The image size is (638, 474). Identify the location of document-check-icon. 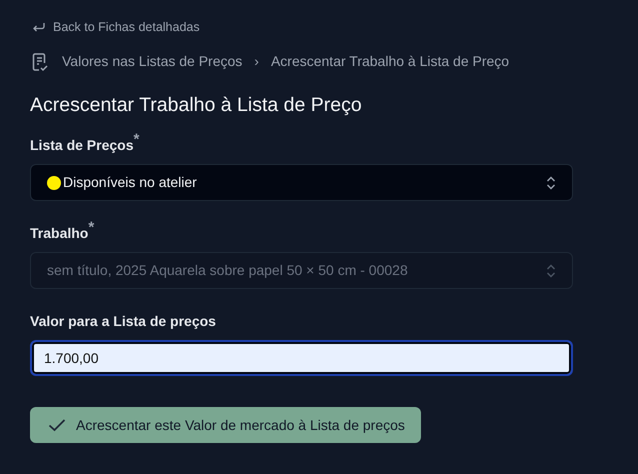
(40, 62).